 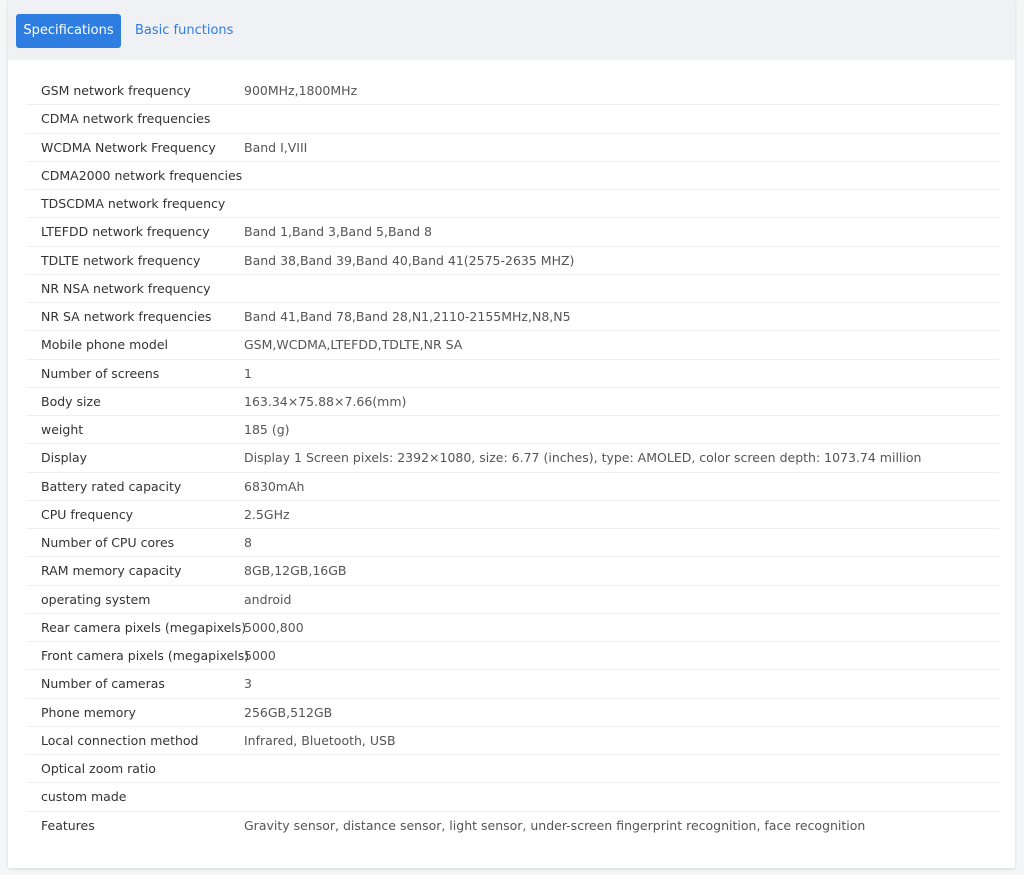 What do you see at coordinates (295, 571) in the screenshot?
I see `spec-value: 8GB,12GB,16GB` at bounding box center [295, 571].